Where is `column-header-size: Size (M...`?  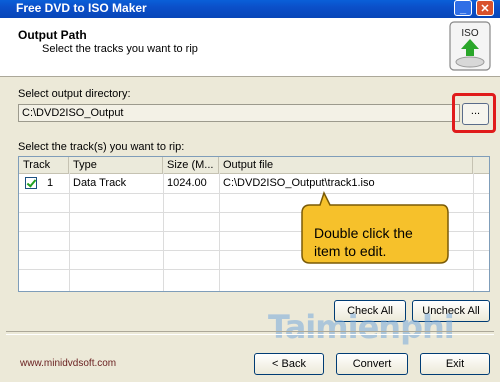
column-header-size: Size (M... is located at coordinates (191, 165).